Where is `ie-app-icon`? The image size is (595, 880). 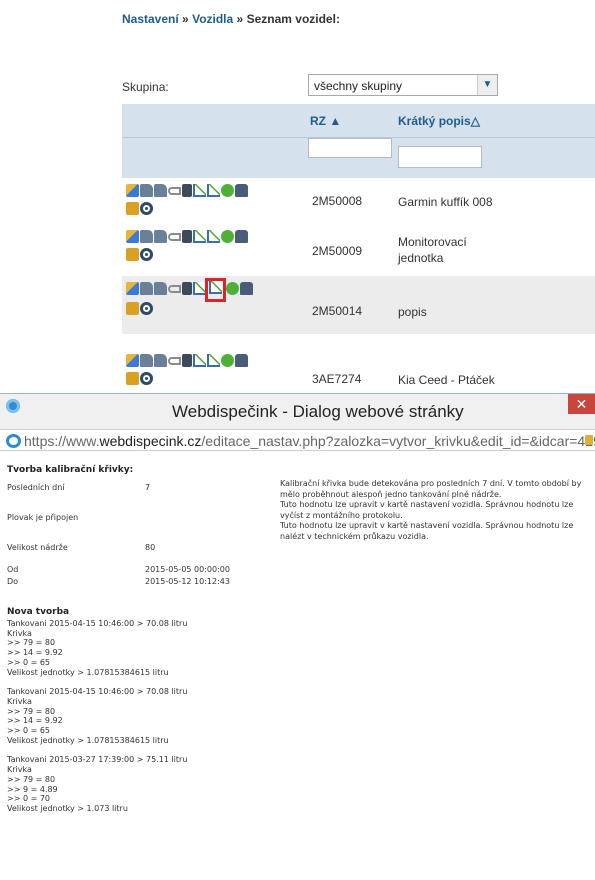
ie-app-icon is located at coordinates (13, 406).